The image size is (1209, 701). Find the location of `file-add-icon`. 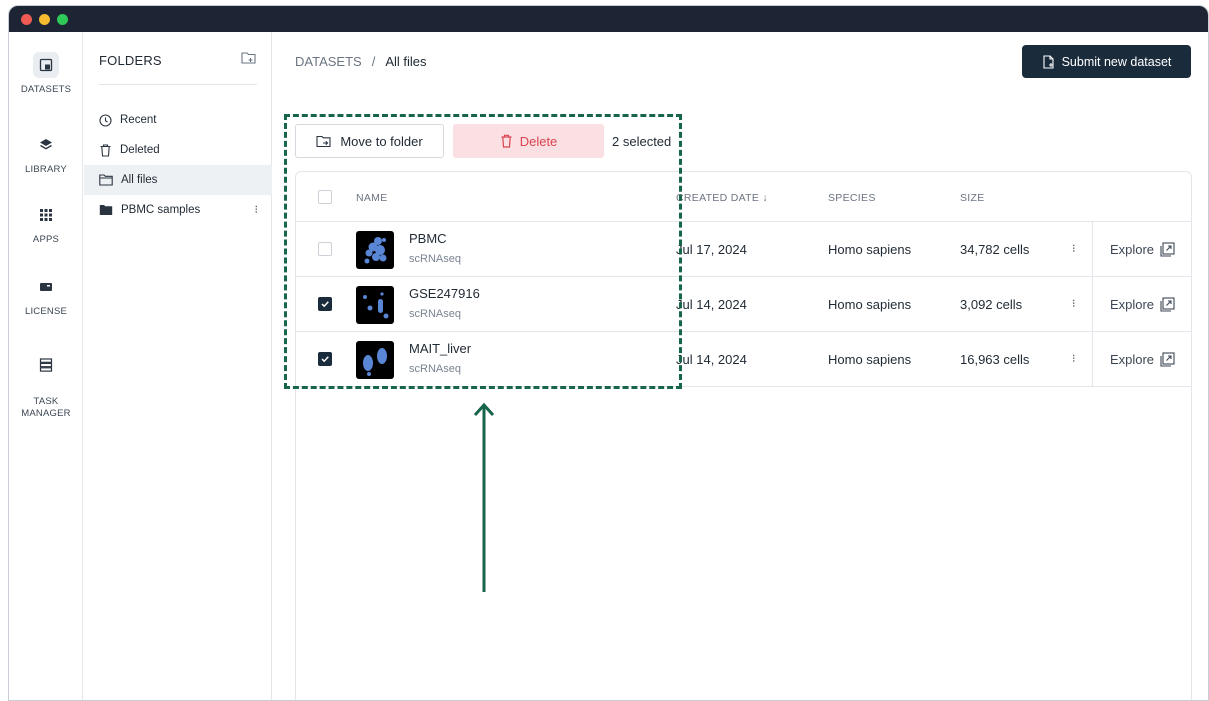

file-add-icon is located at coordinates (1048, 61).